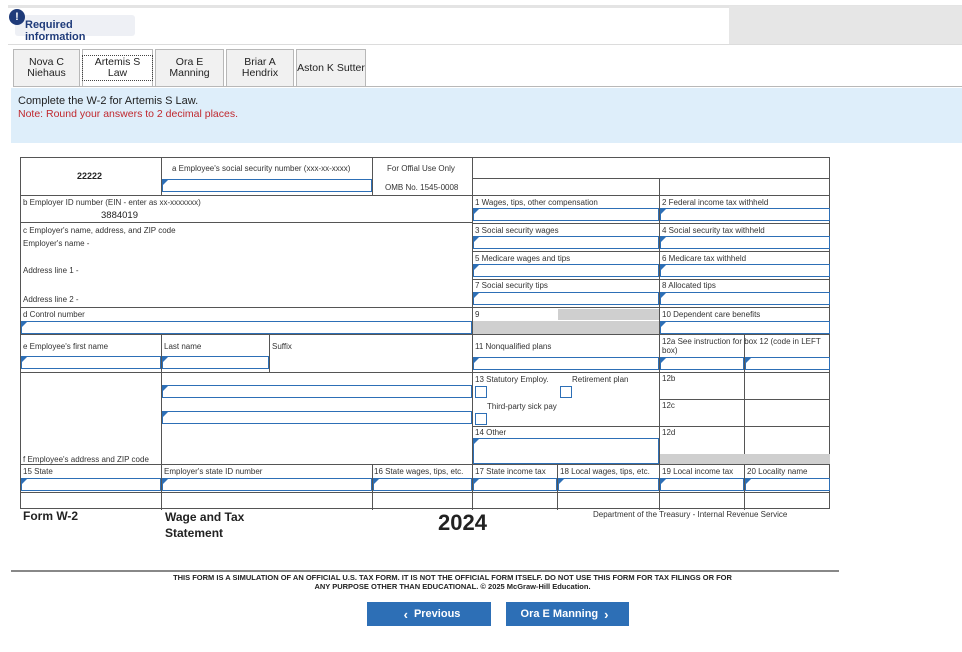 This screenshot has width=962, height=652. Describe the element at coordinates (260, 68) in the screenshot. I see `tab-briar-hendrix: Briar A Hendrix` at that location.